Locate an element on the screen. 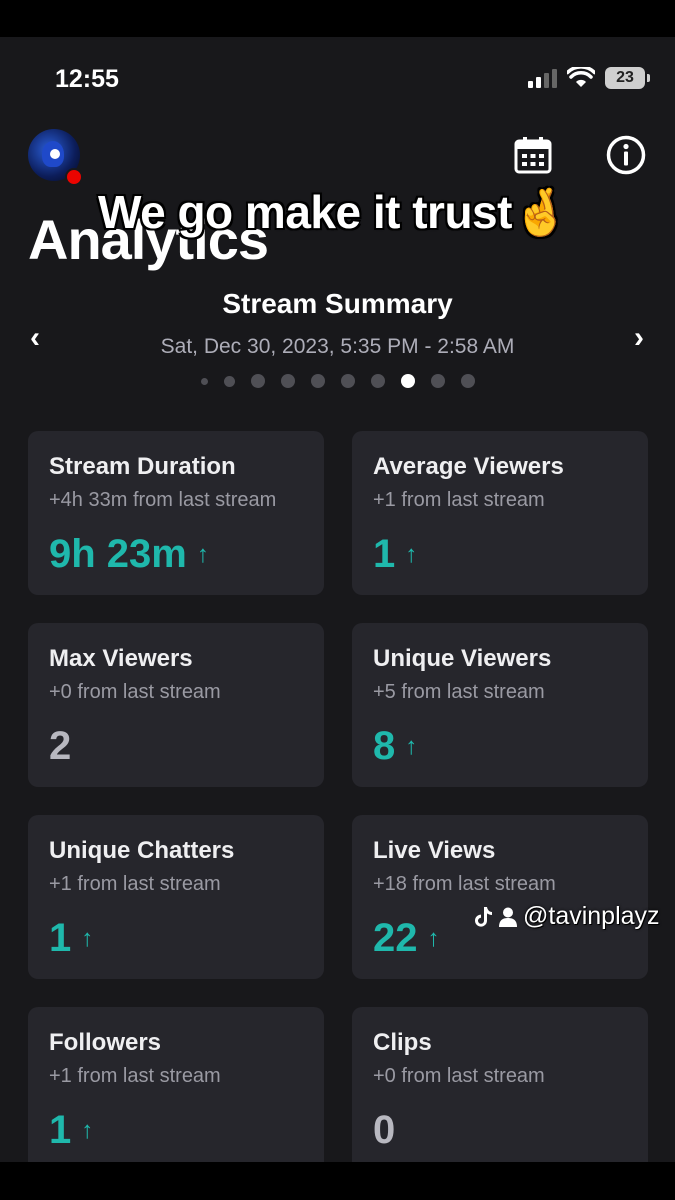 This screenshot has height=1200, width=675. stat-card-clips: Clips +0 from last stream 0 is located at coordinates (500, 1084).